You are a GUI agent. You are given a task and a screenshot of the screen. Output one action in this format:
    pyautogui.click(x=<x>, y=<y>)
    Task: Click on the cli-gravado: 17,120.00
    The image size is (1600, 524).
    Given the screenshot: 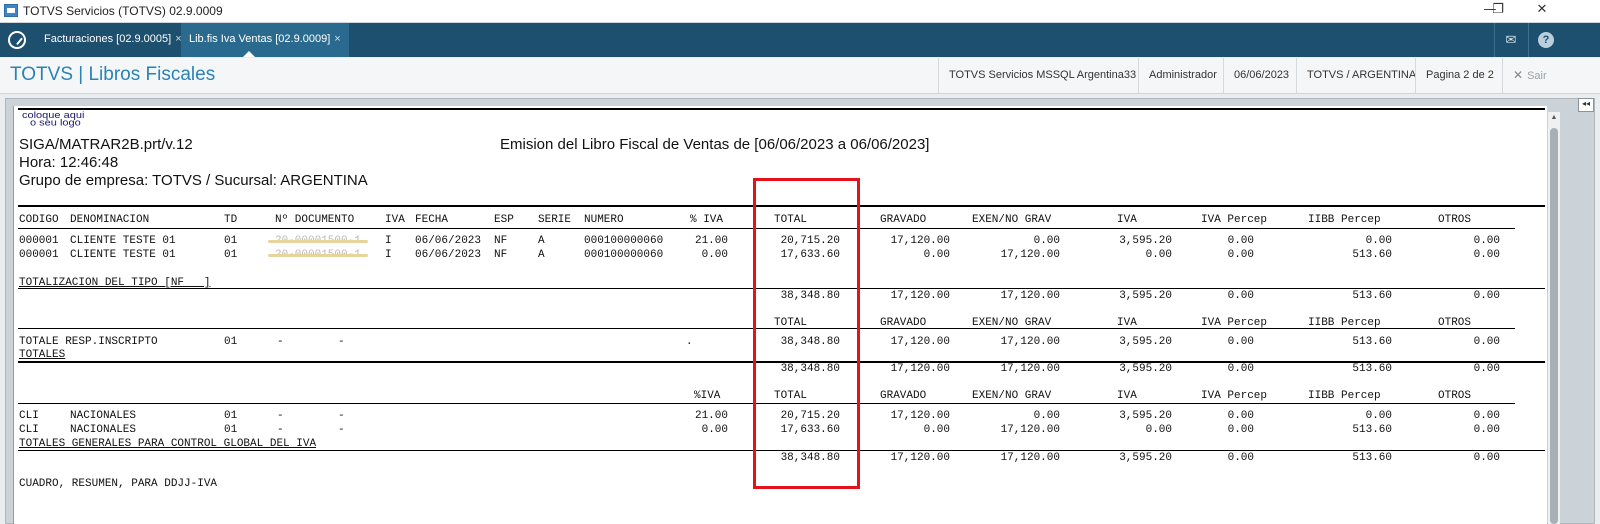 What is the action you would take?
    pyautogui.click(x=920, y=416)
    